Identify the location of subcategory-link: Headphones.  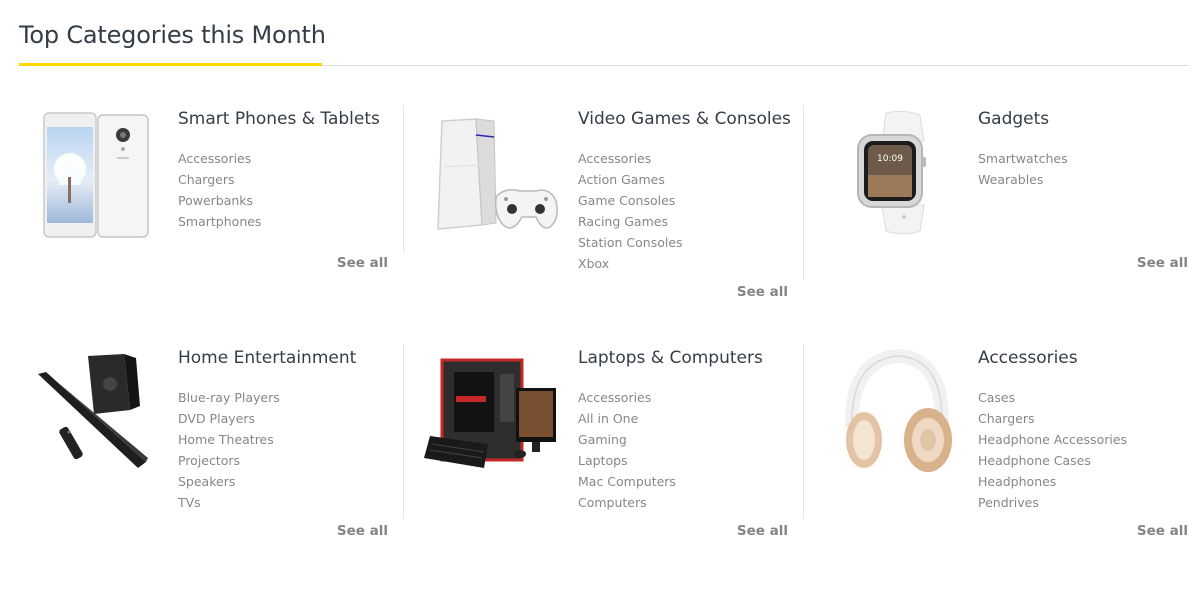
(1052, 481).